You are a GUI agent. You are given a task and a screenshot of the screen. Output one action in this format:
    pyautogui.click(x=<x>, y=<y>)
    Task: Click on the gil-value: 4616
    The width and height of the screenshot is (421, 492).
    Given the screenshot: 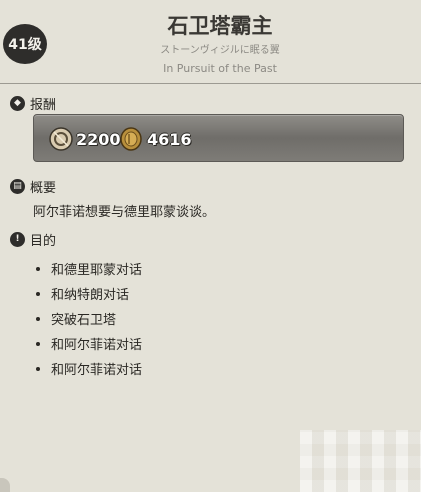 What is the action you would take?
    pyautogui.click(x=169, y=139)
    